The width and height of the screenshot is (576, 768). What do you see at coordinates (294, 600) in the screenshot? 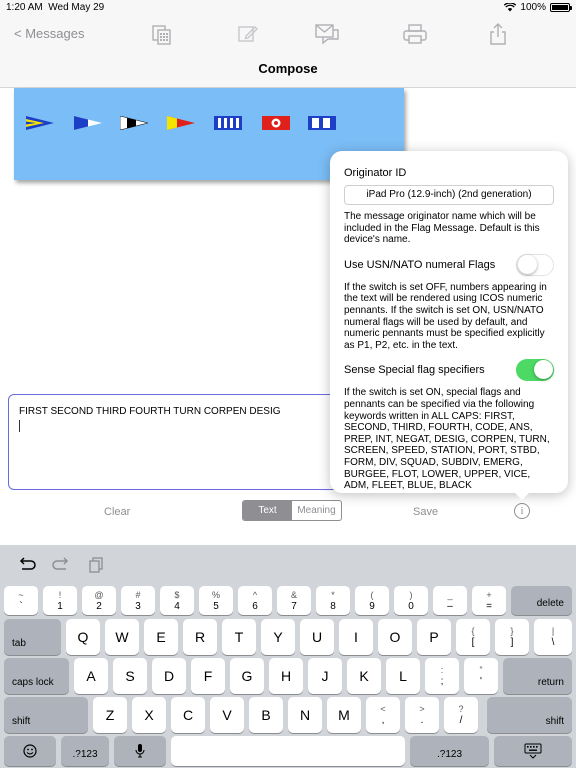
I see `key-7: & 7` at bounding box center [294, 600].